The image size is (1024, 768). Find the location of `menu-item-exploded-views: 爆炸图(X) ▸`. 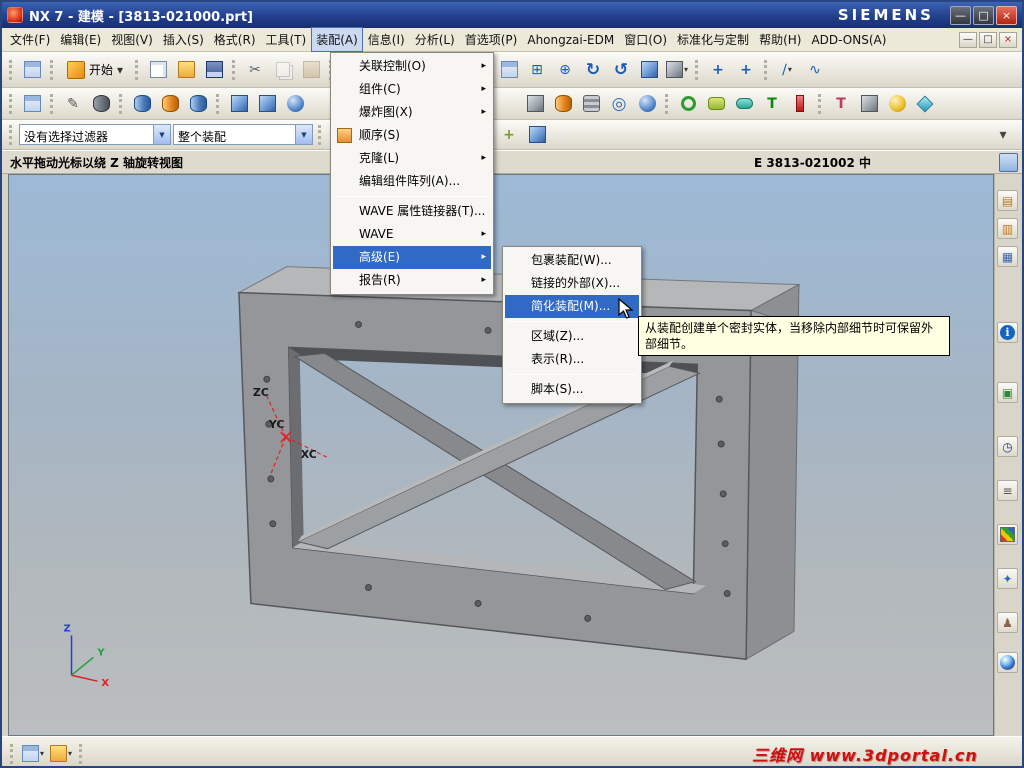

menu-item-exploded-views: 爆炸图(X) ▸ is located at coordinates (412, 112).